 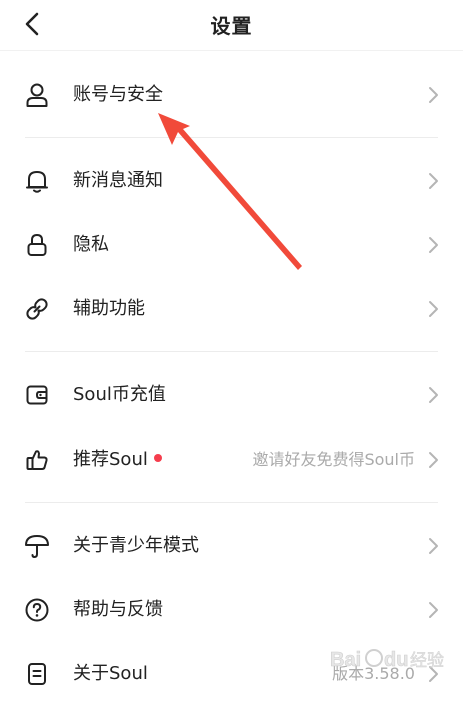 What do you see at coordinates (91, 244) in the screenshot?
I see `settings-item-label: 隐私` at bounding box center [91, 244].